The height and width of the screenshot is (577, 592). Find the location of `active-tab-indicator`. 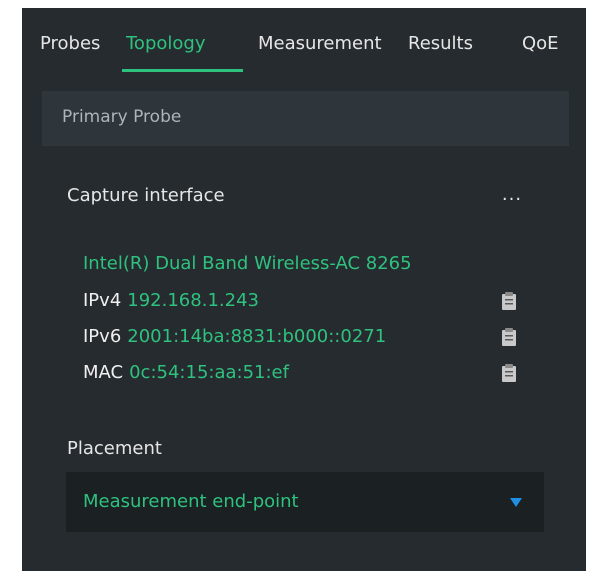

active-tab-indicator is located at coordinates (182, 70).